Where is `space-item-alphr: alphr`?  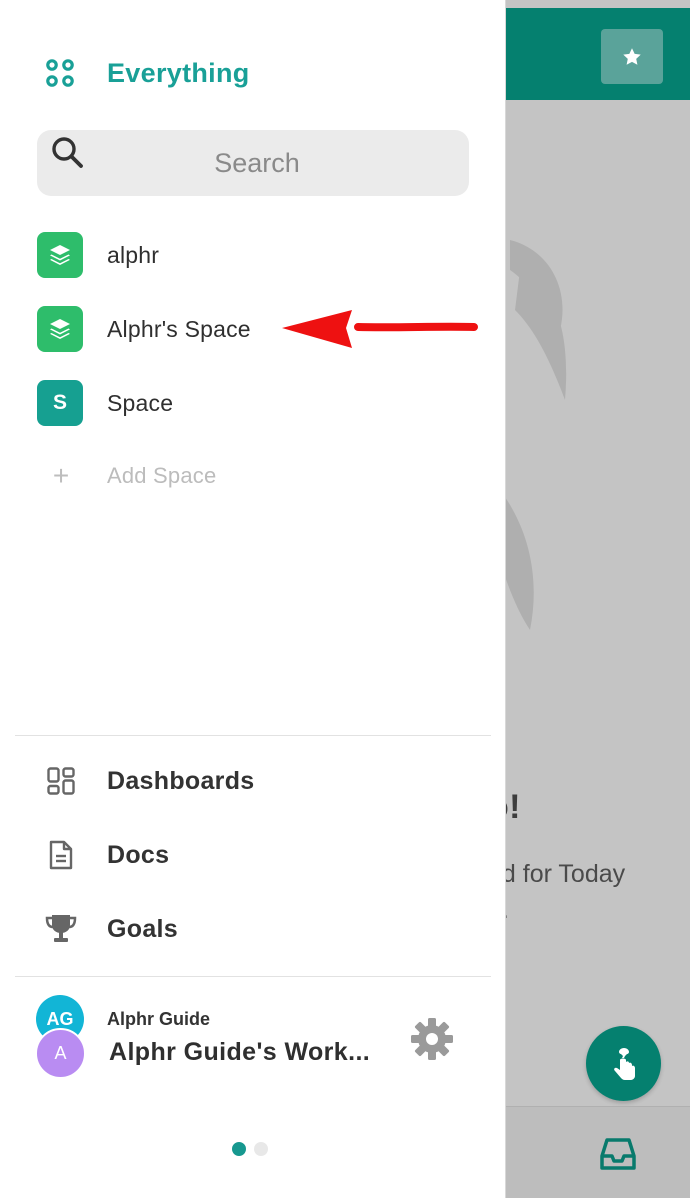 space-item-alphr: alphr is located at coordinates (98, 255).